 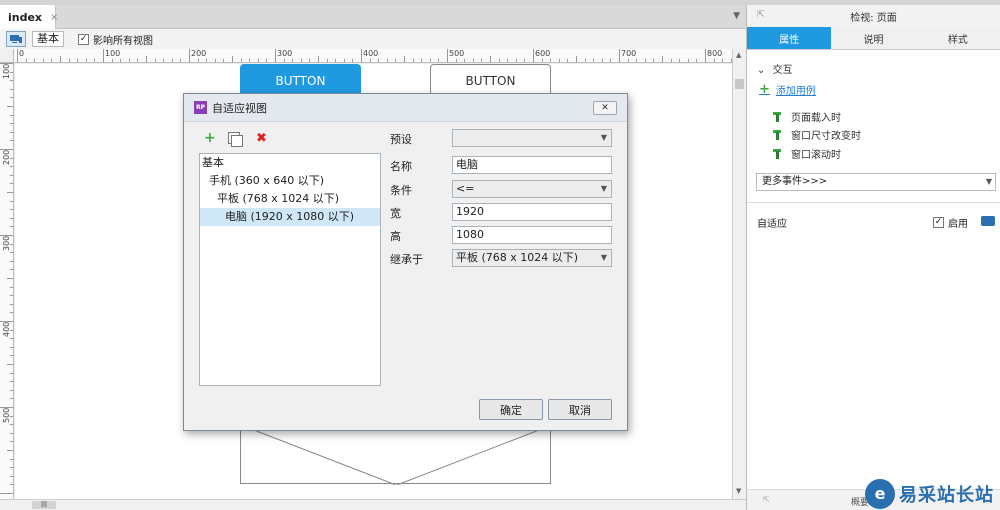 I want to click on name-label: 名称, so click(x=401, y=166).